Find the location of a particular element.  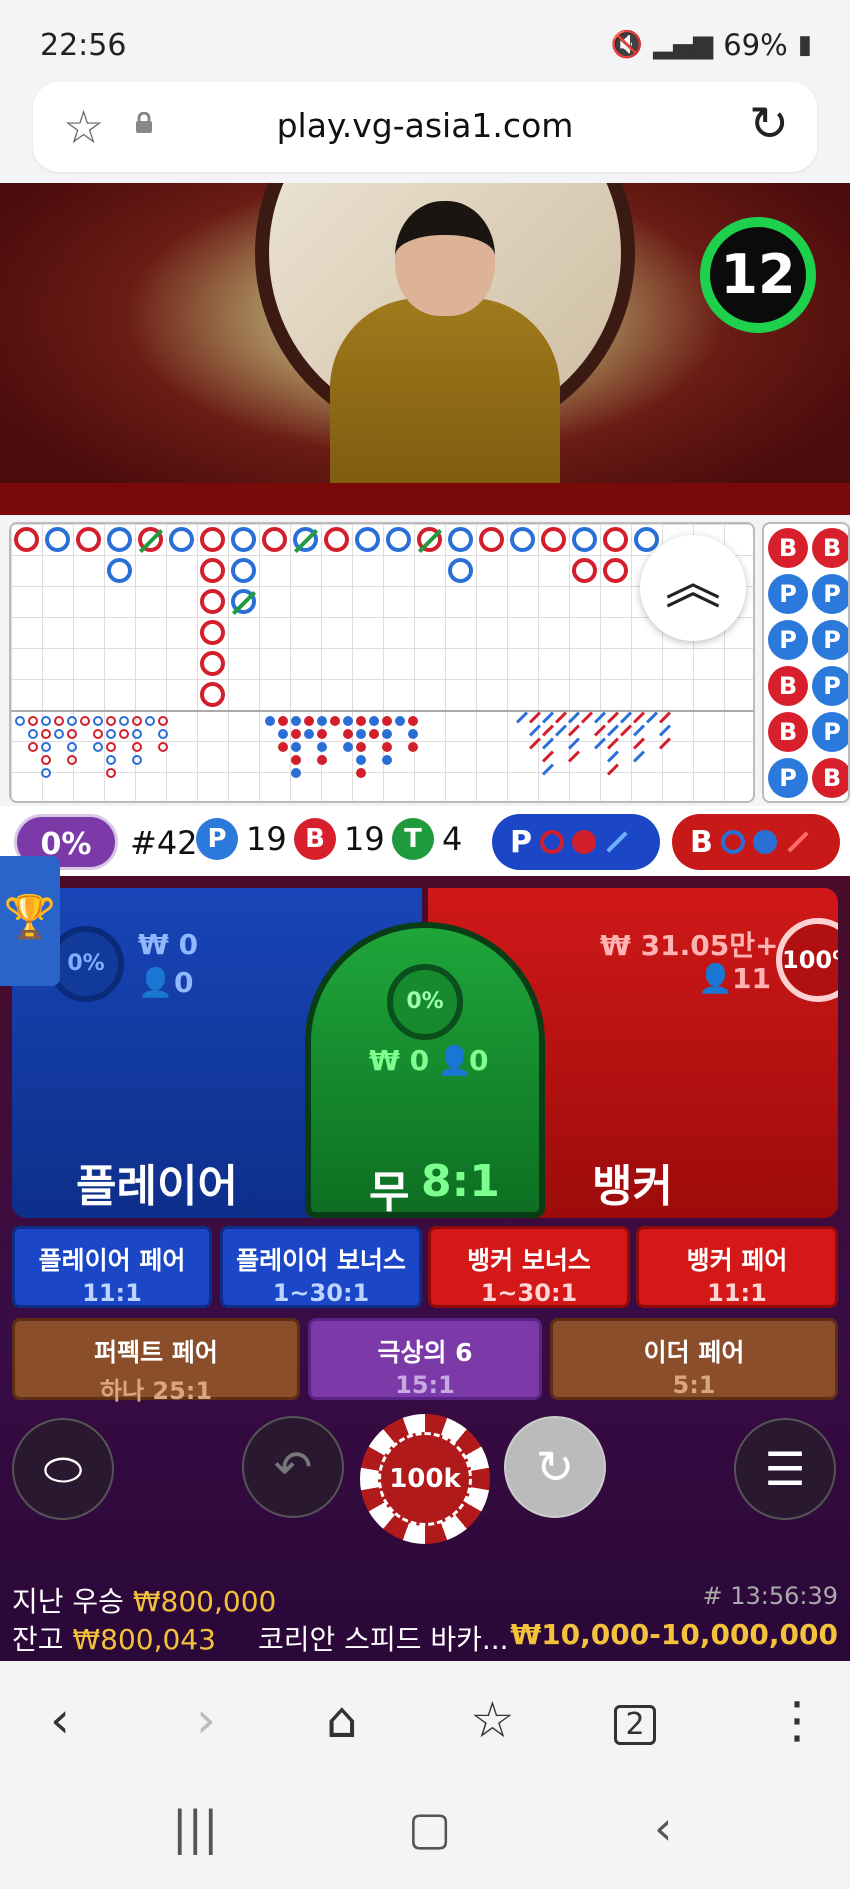

more-options-icon: ⋮ is located at coordinates (797, 1720).